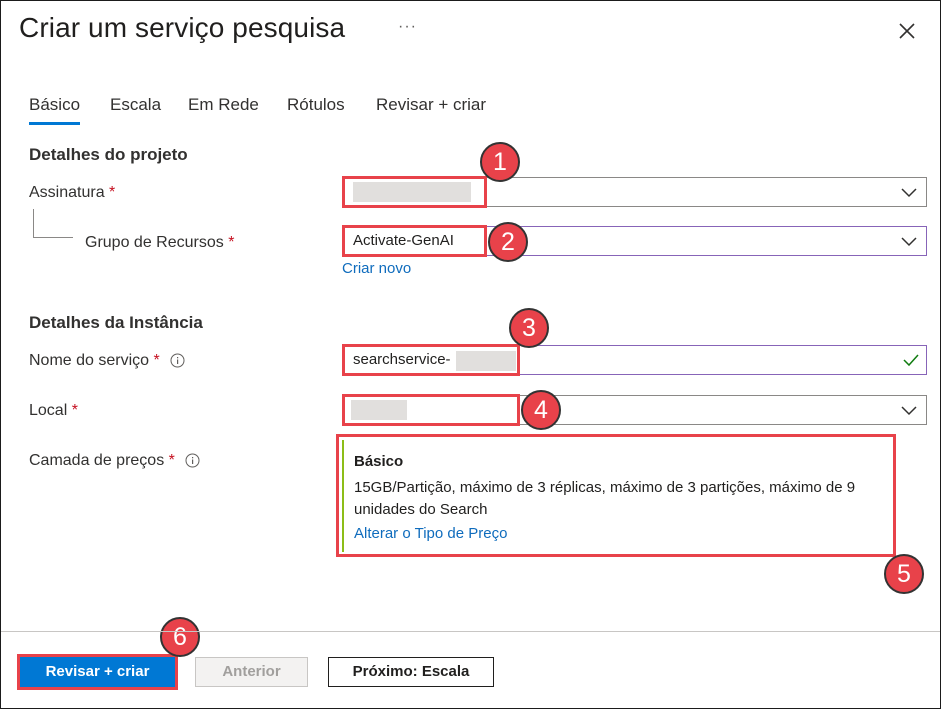  Describe the element at coordinates (223, 105) in the screenshot. I see `tab-em-rede: Em Rede` at that location.